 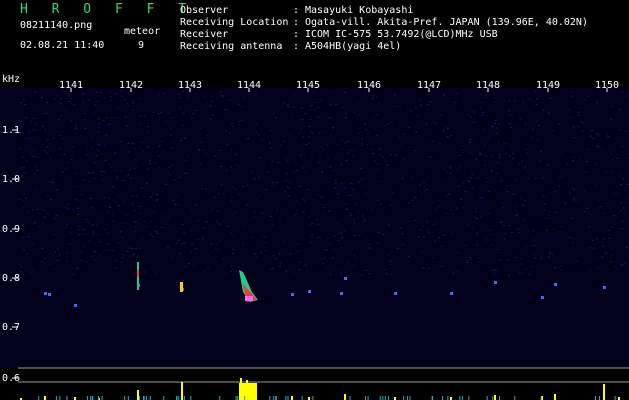 What do you see at coordinates (181, 287) in the screenshot?
I see `meteor-echo` at bounding box center [181, 287].